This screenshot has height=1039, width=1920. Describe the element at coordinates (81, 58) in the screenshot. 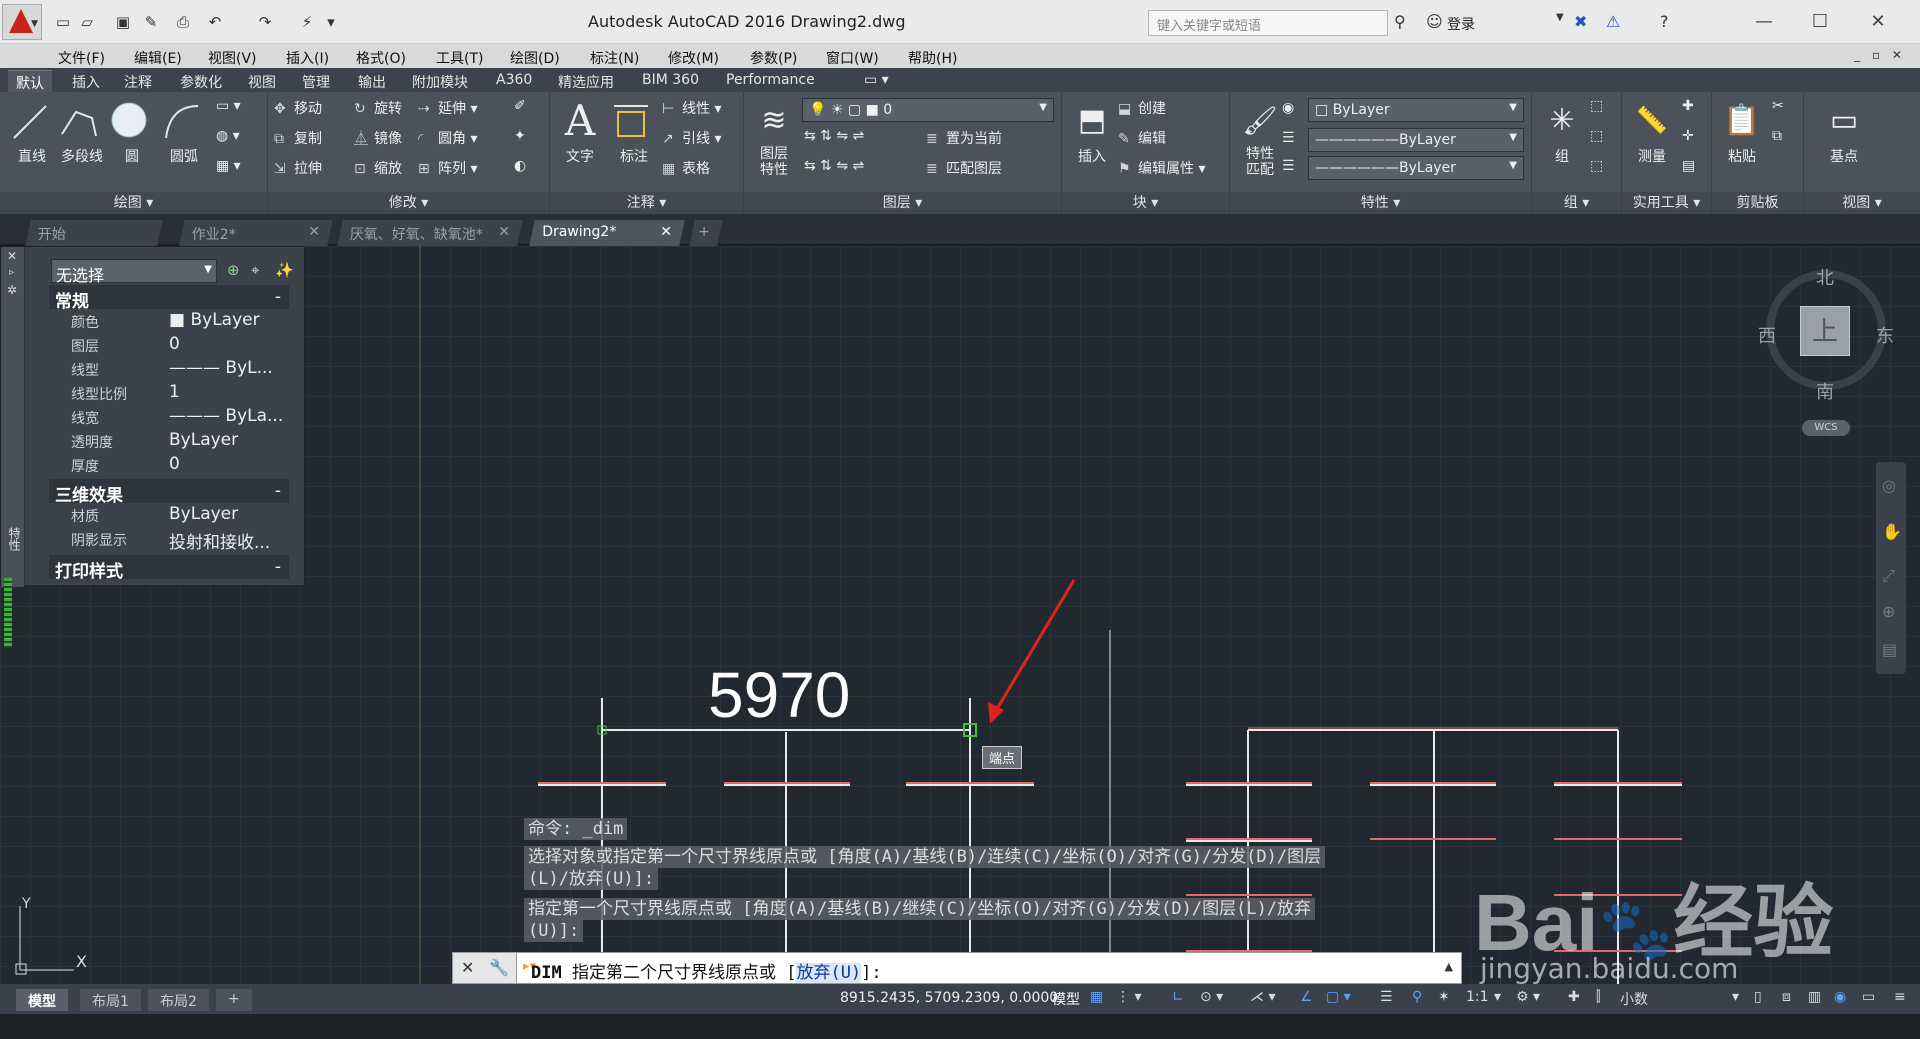

I see `menu-file: 文件(F)` at that location.